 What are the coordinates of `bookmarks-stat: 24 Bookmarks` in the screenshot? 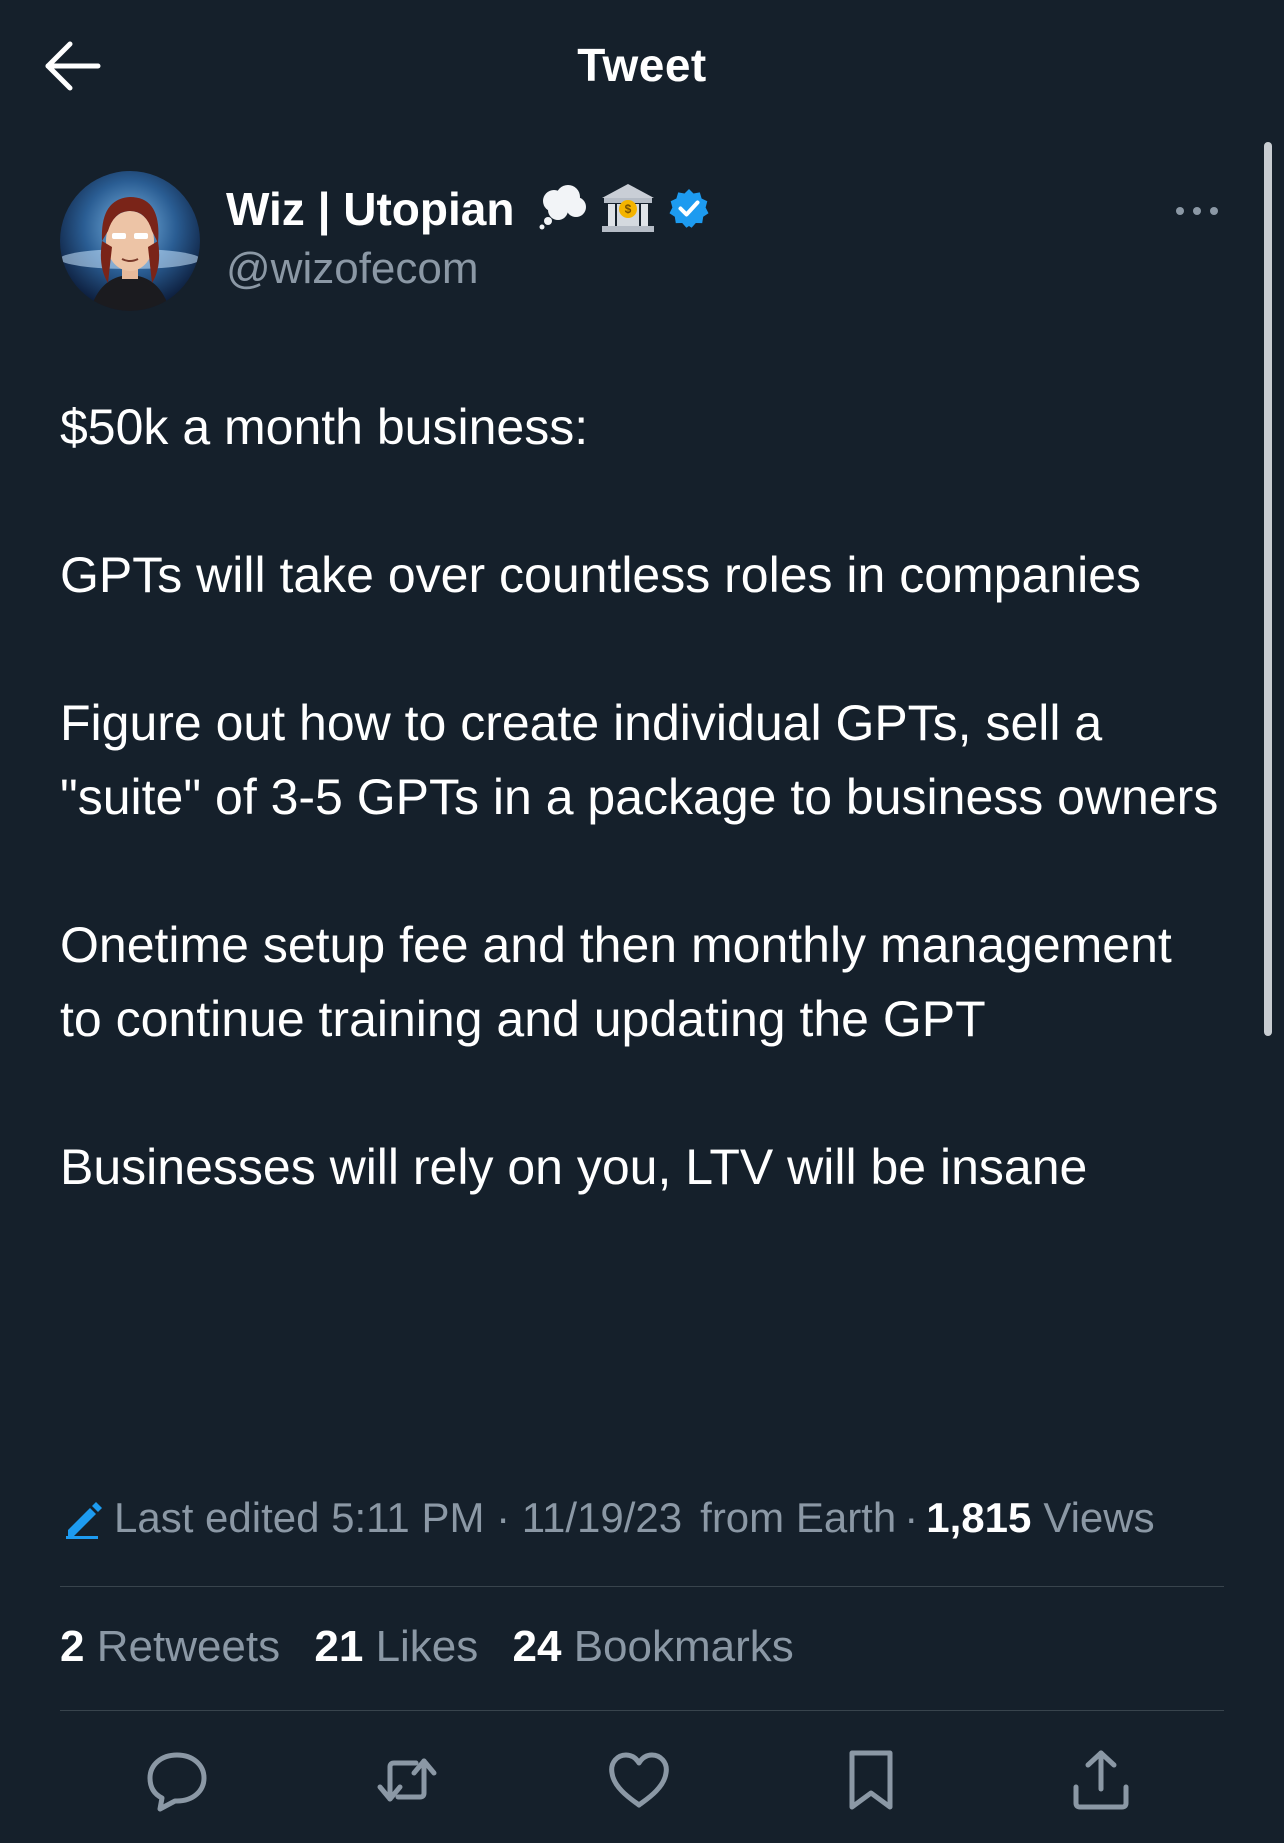 It's located at (653, 1646).